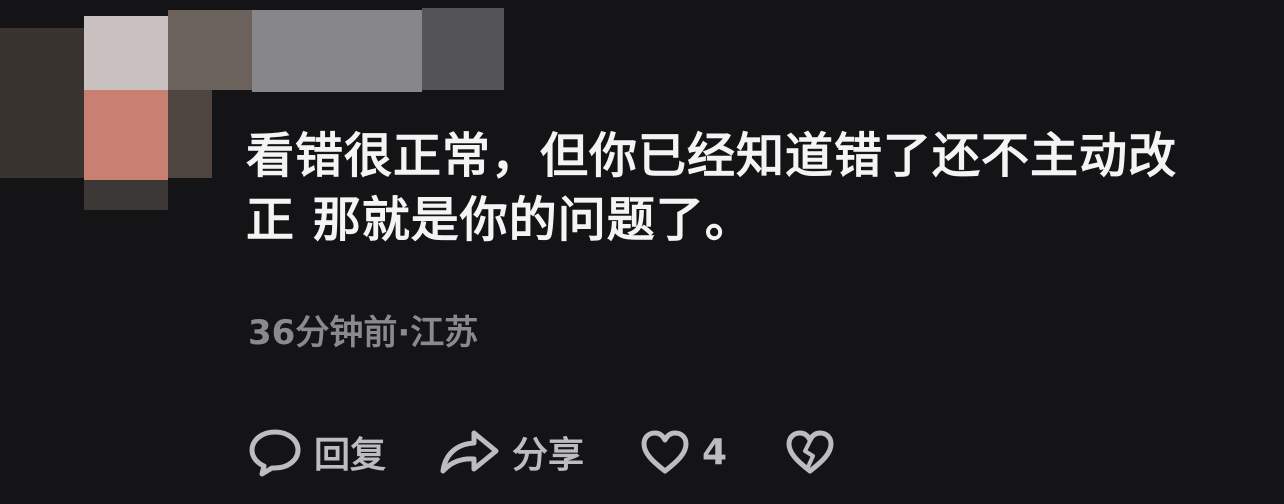 The width and height of the screenshot is (1284, 504). Describe the element at coordinates (548, 455) in the screenshot. I see `share-label: 分享` at that location.